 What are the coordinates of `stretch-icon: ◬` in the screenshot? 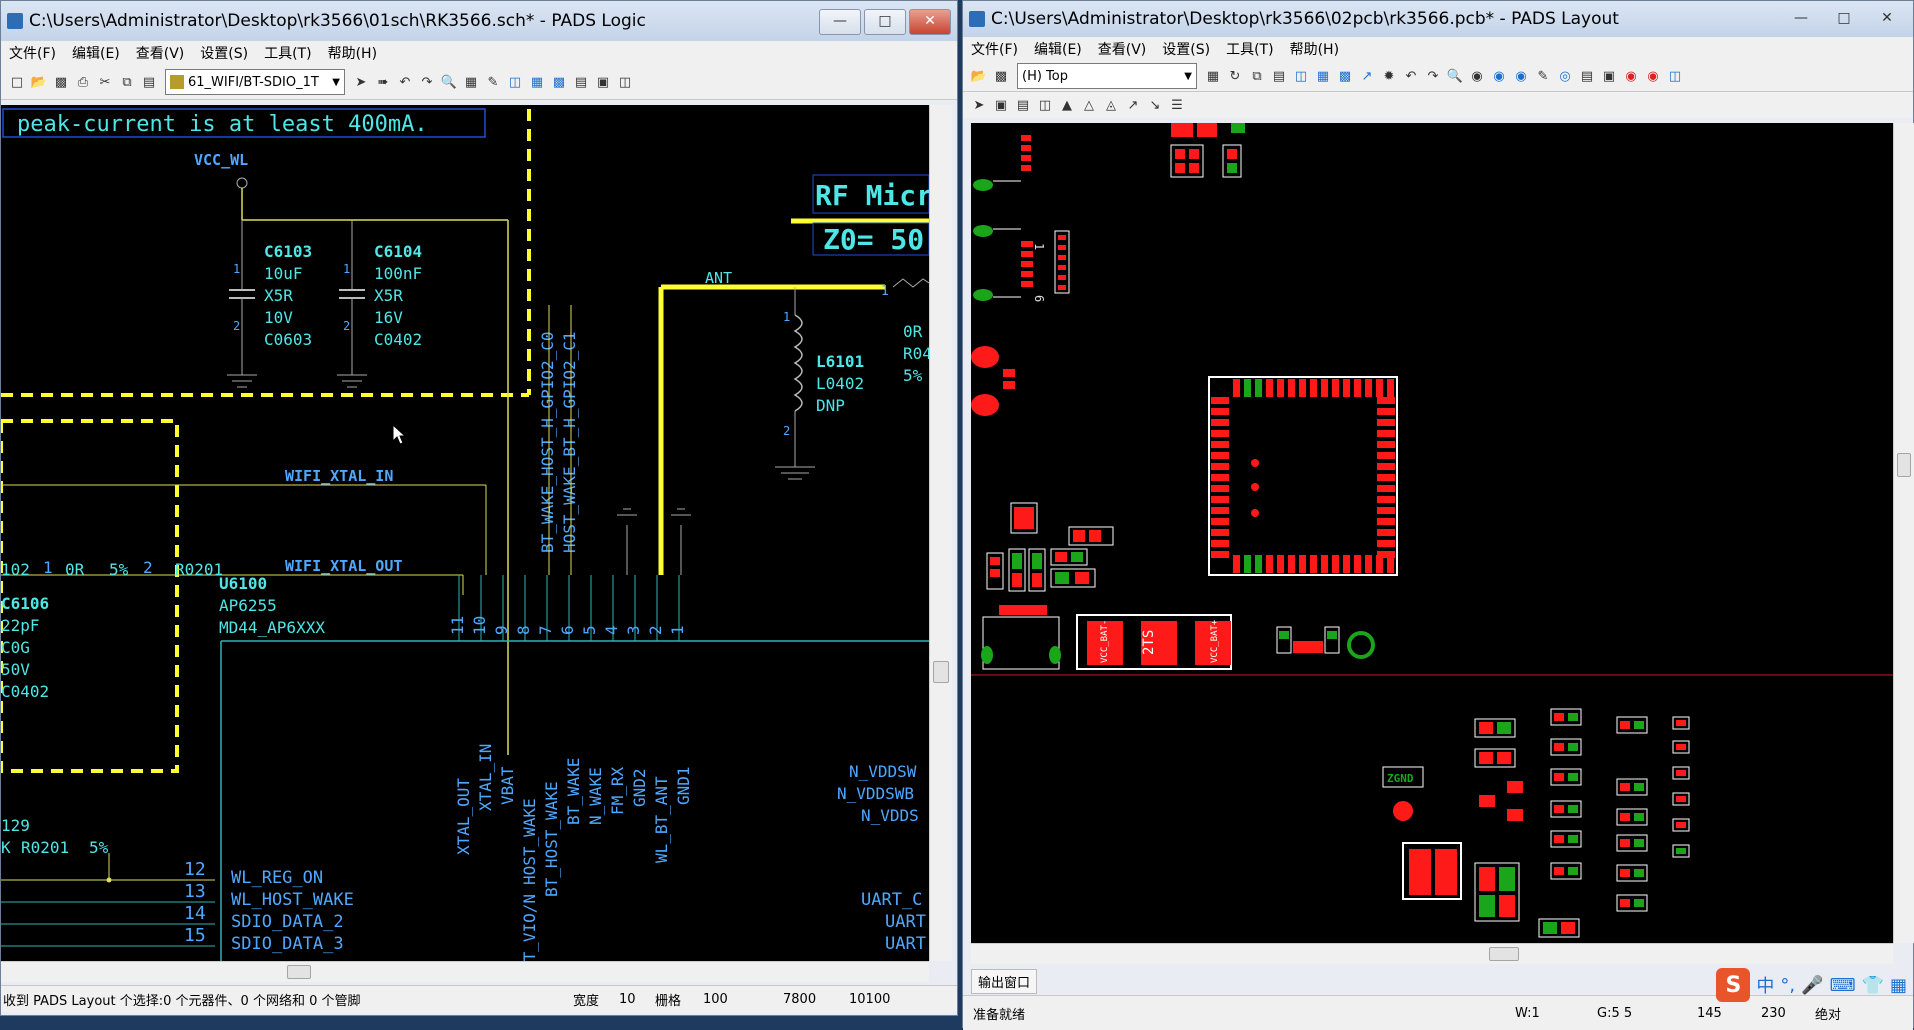 It's located at (1111, 105).